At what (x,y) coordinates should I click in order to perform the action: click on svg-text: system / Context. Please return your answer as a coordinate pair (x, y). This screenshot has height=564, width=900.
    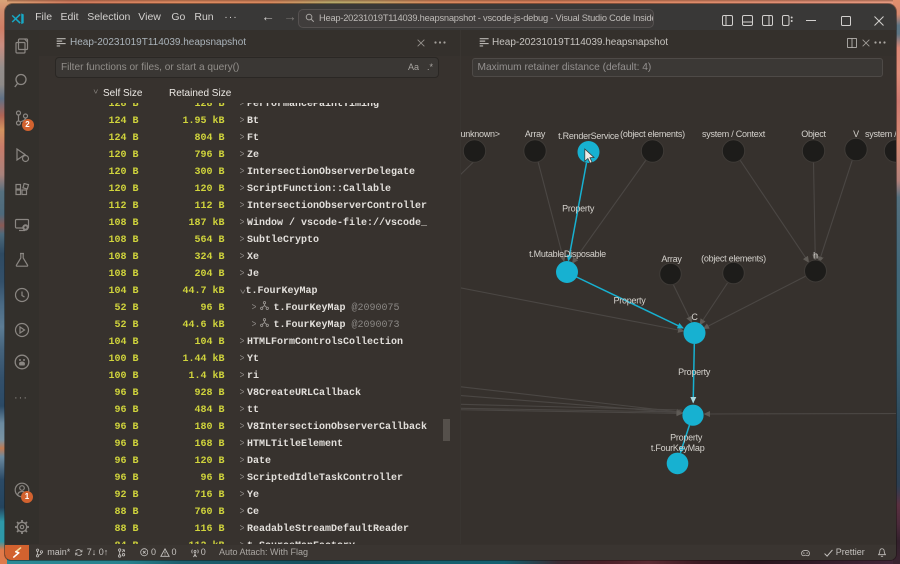
    Looking at the image, I should click on (734, 134).